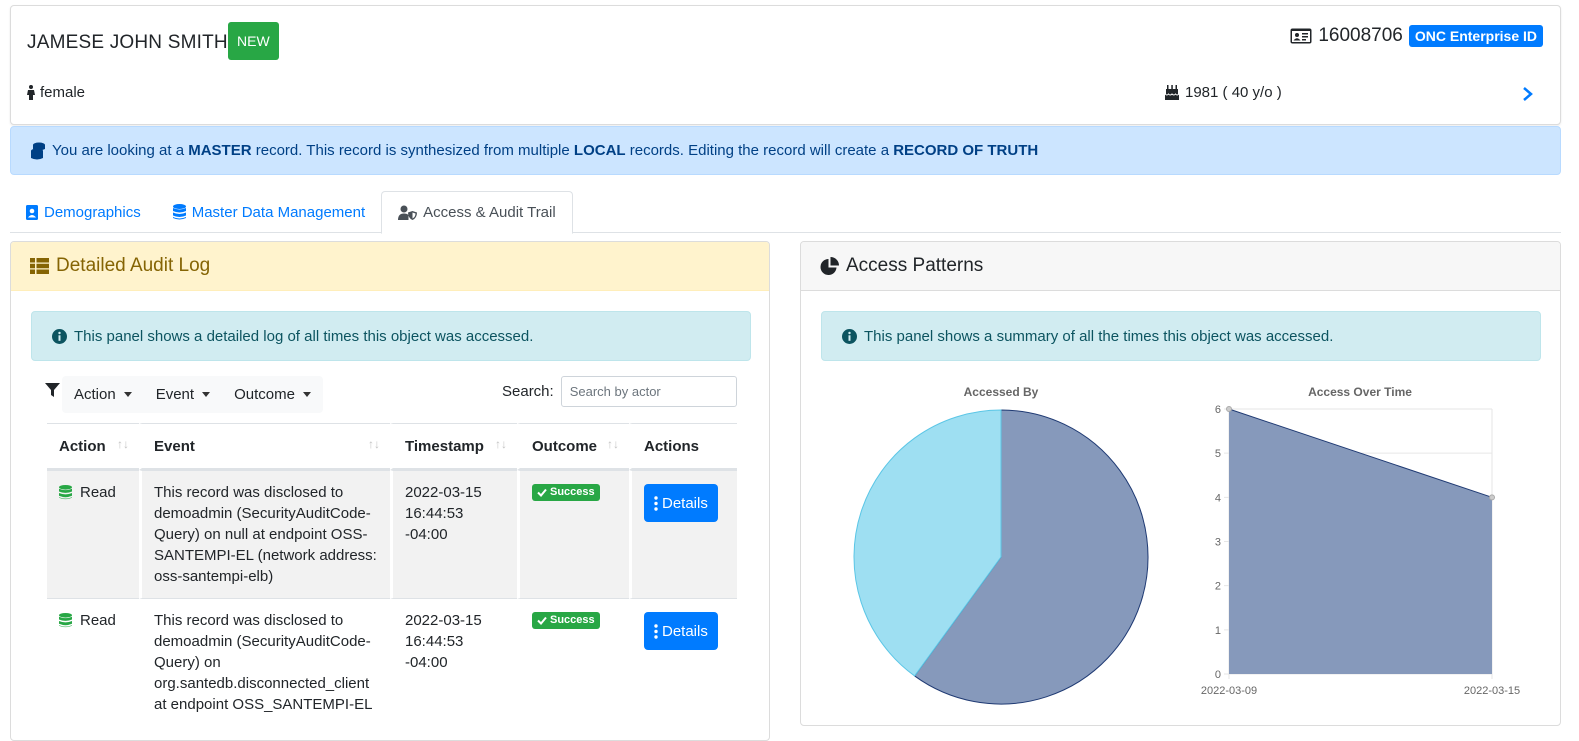  I want to click on y-tick-label: 4, so click(1218, 498).